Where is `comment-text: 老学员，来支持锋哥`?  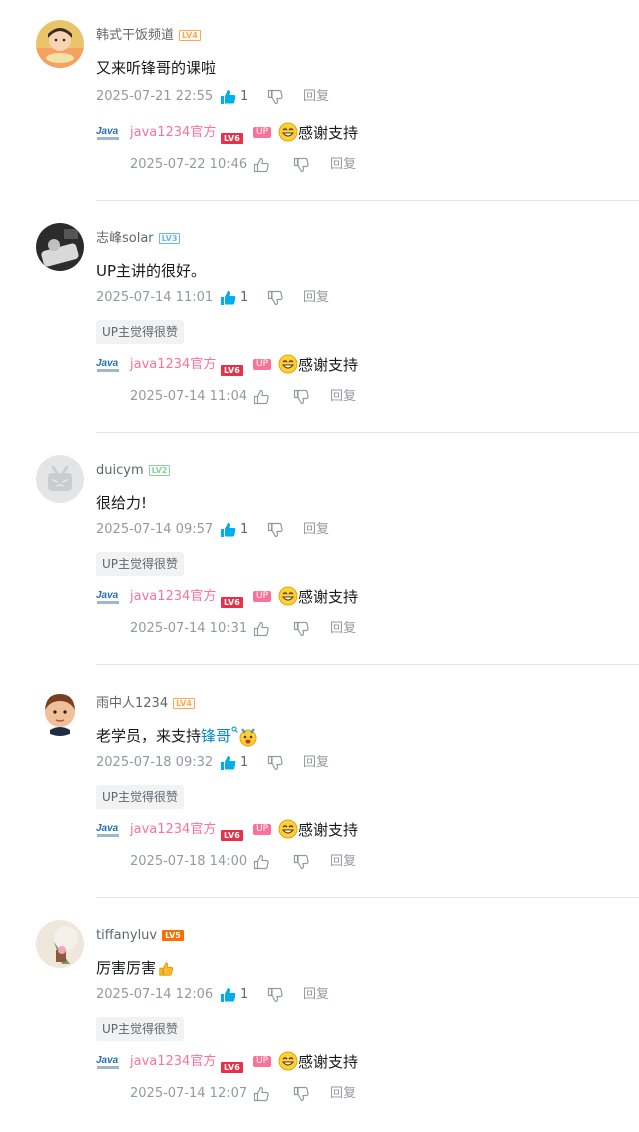 comment-text: 老学员，来支持锋哥 is located at coordinates (177, 736).